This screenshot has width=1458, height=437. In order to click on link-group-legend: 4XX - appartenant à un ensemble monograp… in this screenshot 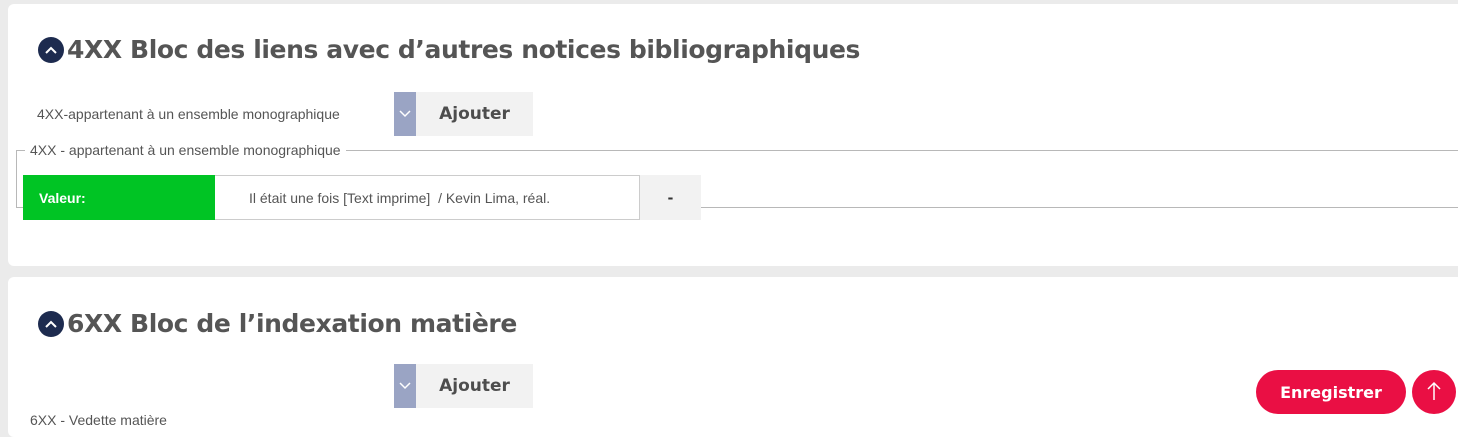, I will do `click(185, 150)`.